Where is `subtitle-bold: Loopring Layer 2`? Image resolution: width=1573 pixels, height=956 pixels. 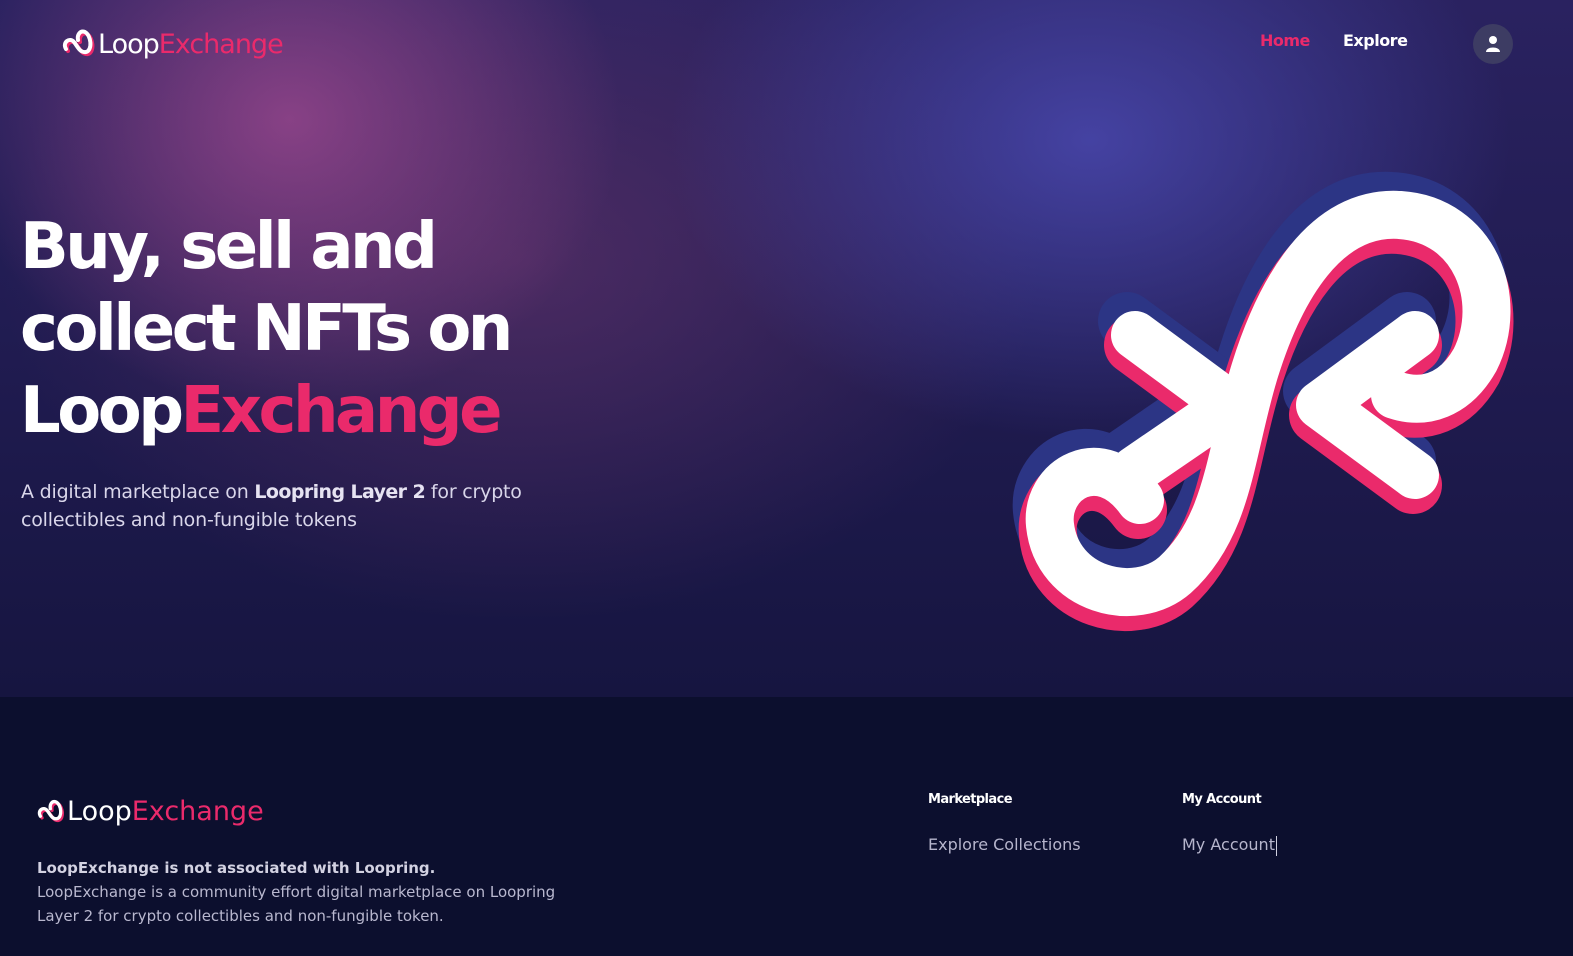 subtitle-bold: Loopring Layer 2 is located at coordinates (340, 492).